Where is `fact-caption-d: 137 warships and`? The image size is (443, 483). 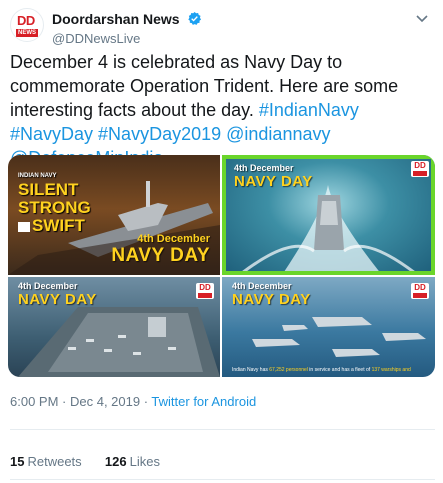
fact-caption-d: 137 warships and is located at coordinates (391, 370).